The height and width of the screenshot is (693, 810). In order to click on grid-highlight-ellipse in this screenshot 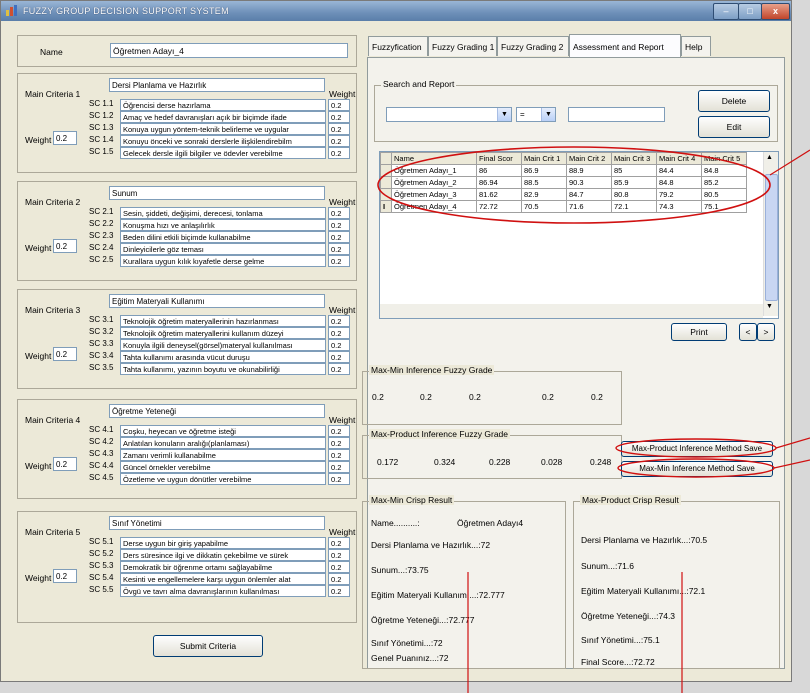, I will do `click(574, 185)`.